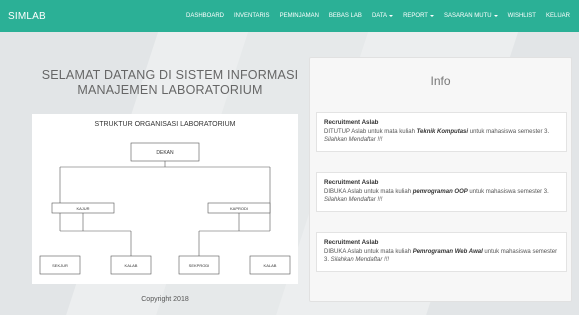 This screenshot has width=579, height=315. I want to click on nav-item-sasaran-mutu: SASARAN MUTU, so click(471, 16).